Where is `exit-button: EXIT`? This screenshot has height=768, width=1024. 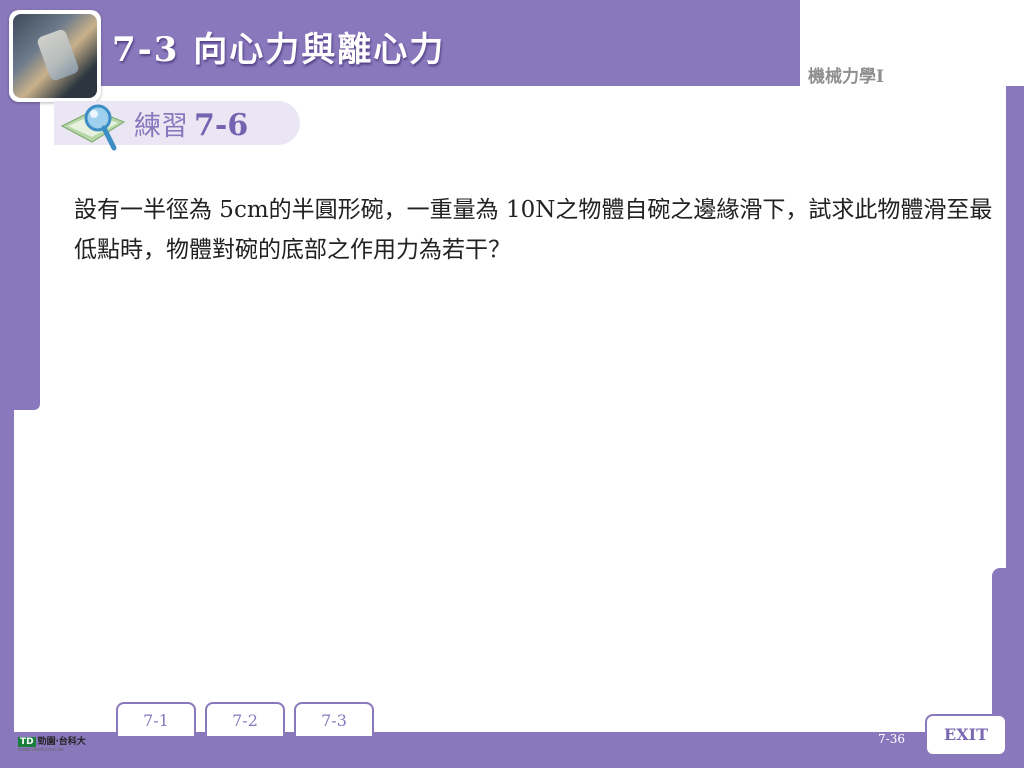 exit-button: EXIT is located at coordinates (966, 735).